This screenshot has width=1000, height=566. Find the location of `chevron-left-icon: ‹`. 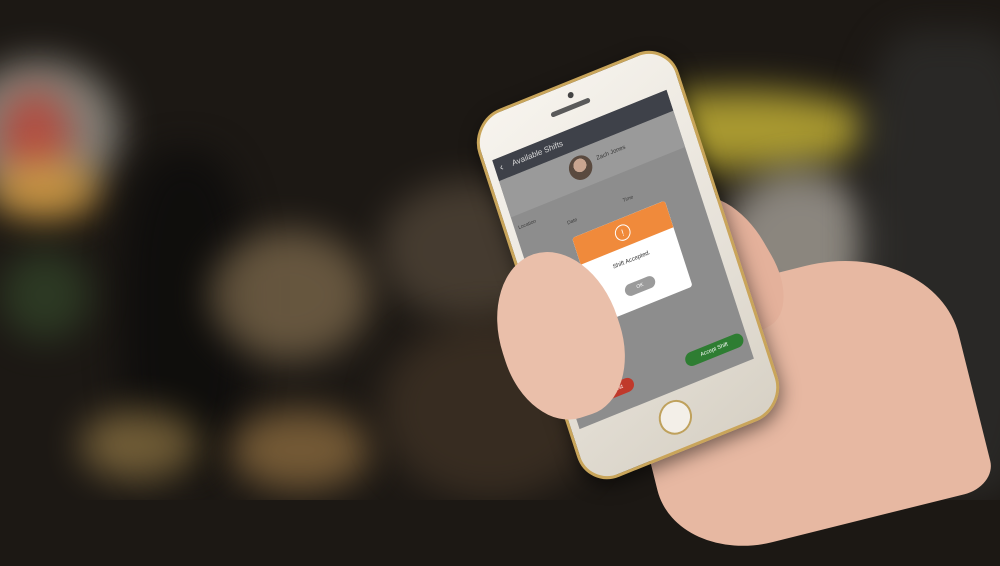

chevron-left-icon: ‹ is located at coordinates (502, 168).